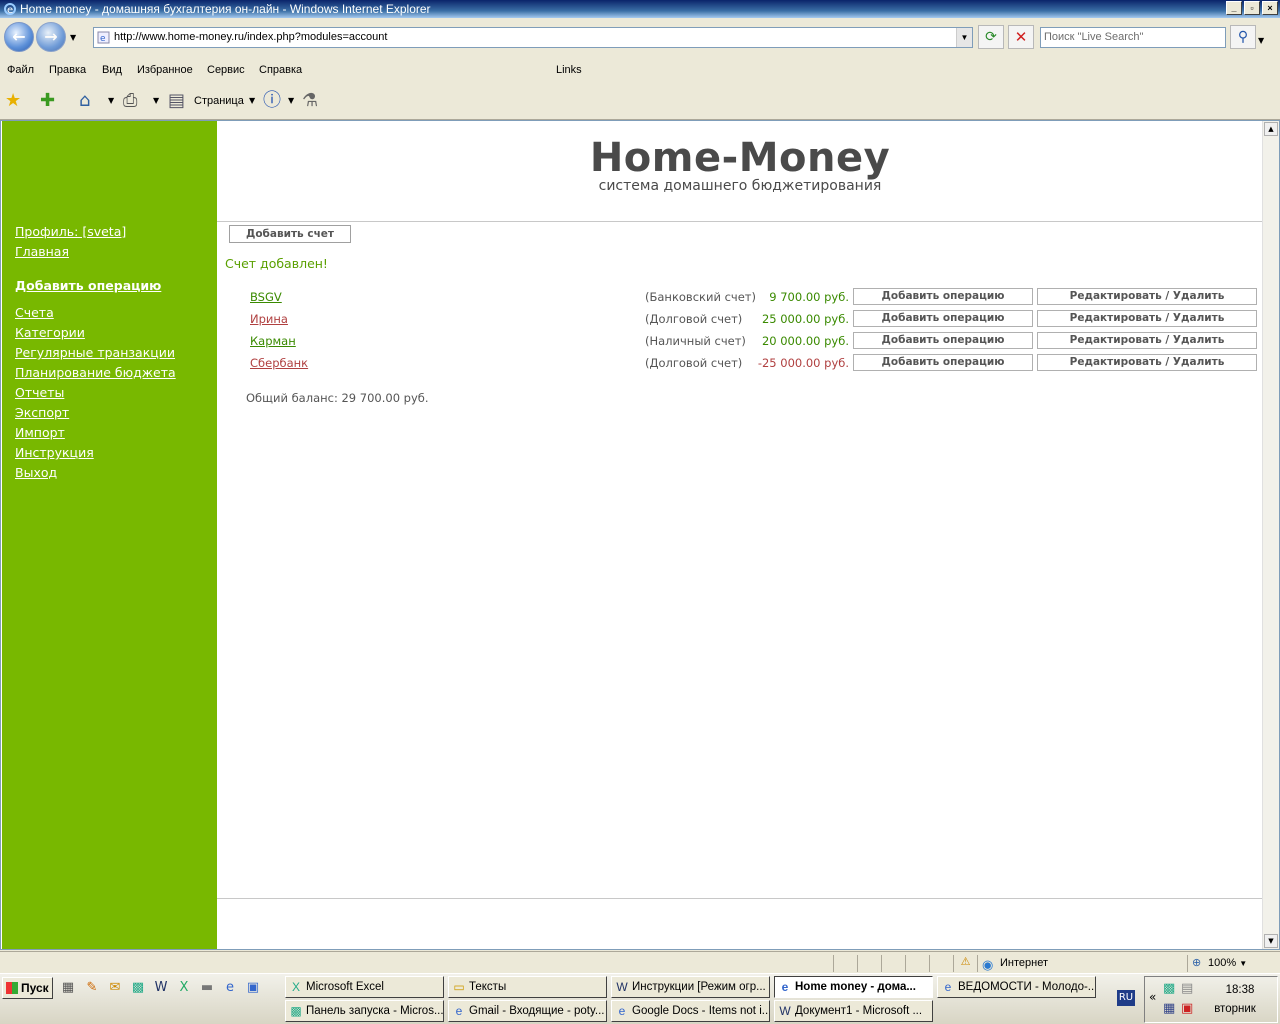 The height and width of the screenshot is (1024, 1280). What do you see at coordinates (13, 101) in the screenshot?
I see `favorites-star-icon: ★` at bounding box center [13, 101].